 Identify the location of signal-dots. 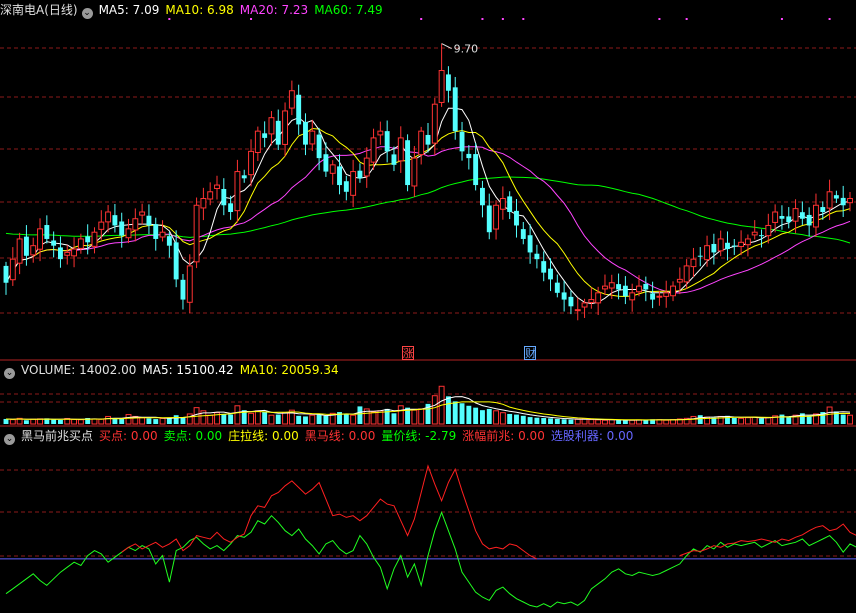
(499, 19).